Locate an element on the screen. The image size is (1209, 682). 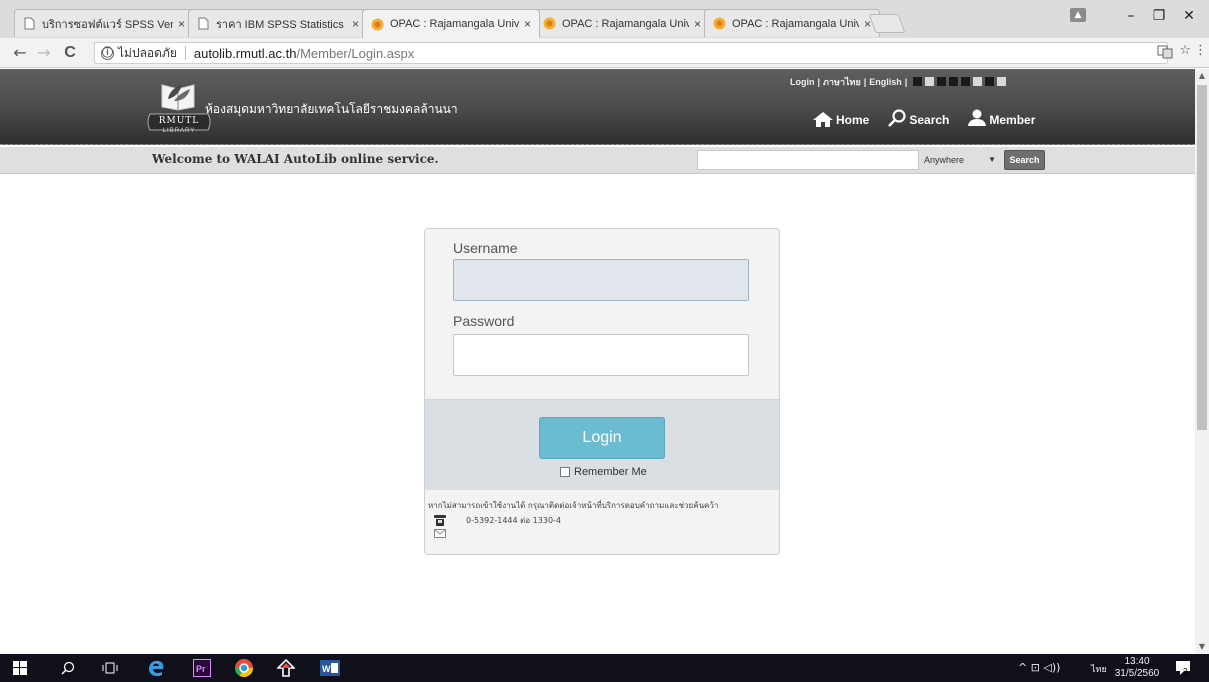
task-view-icon is located at coordinates (110, 668).